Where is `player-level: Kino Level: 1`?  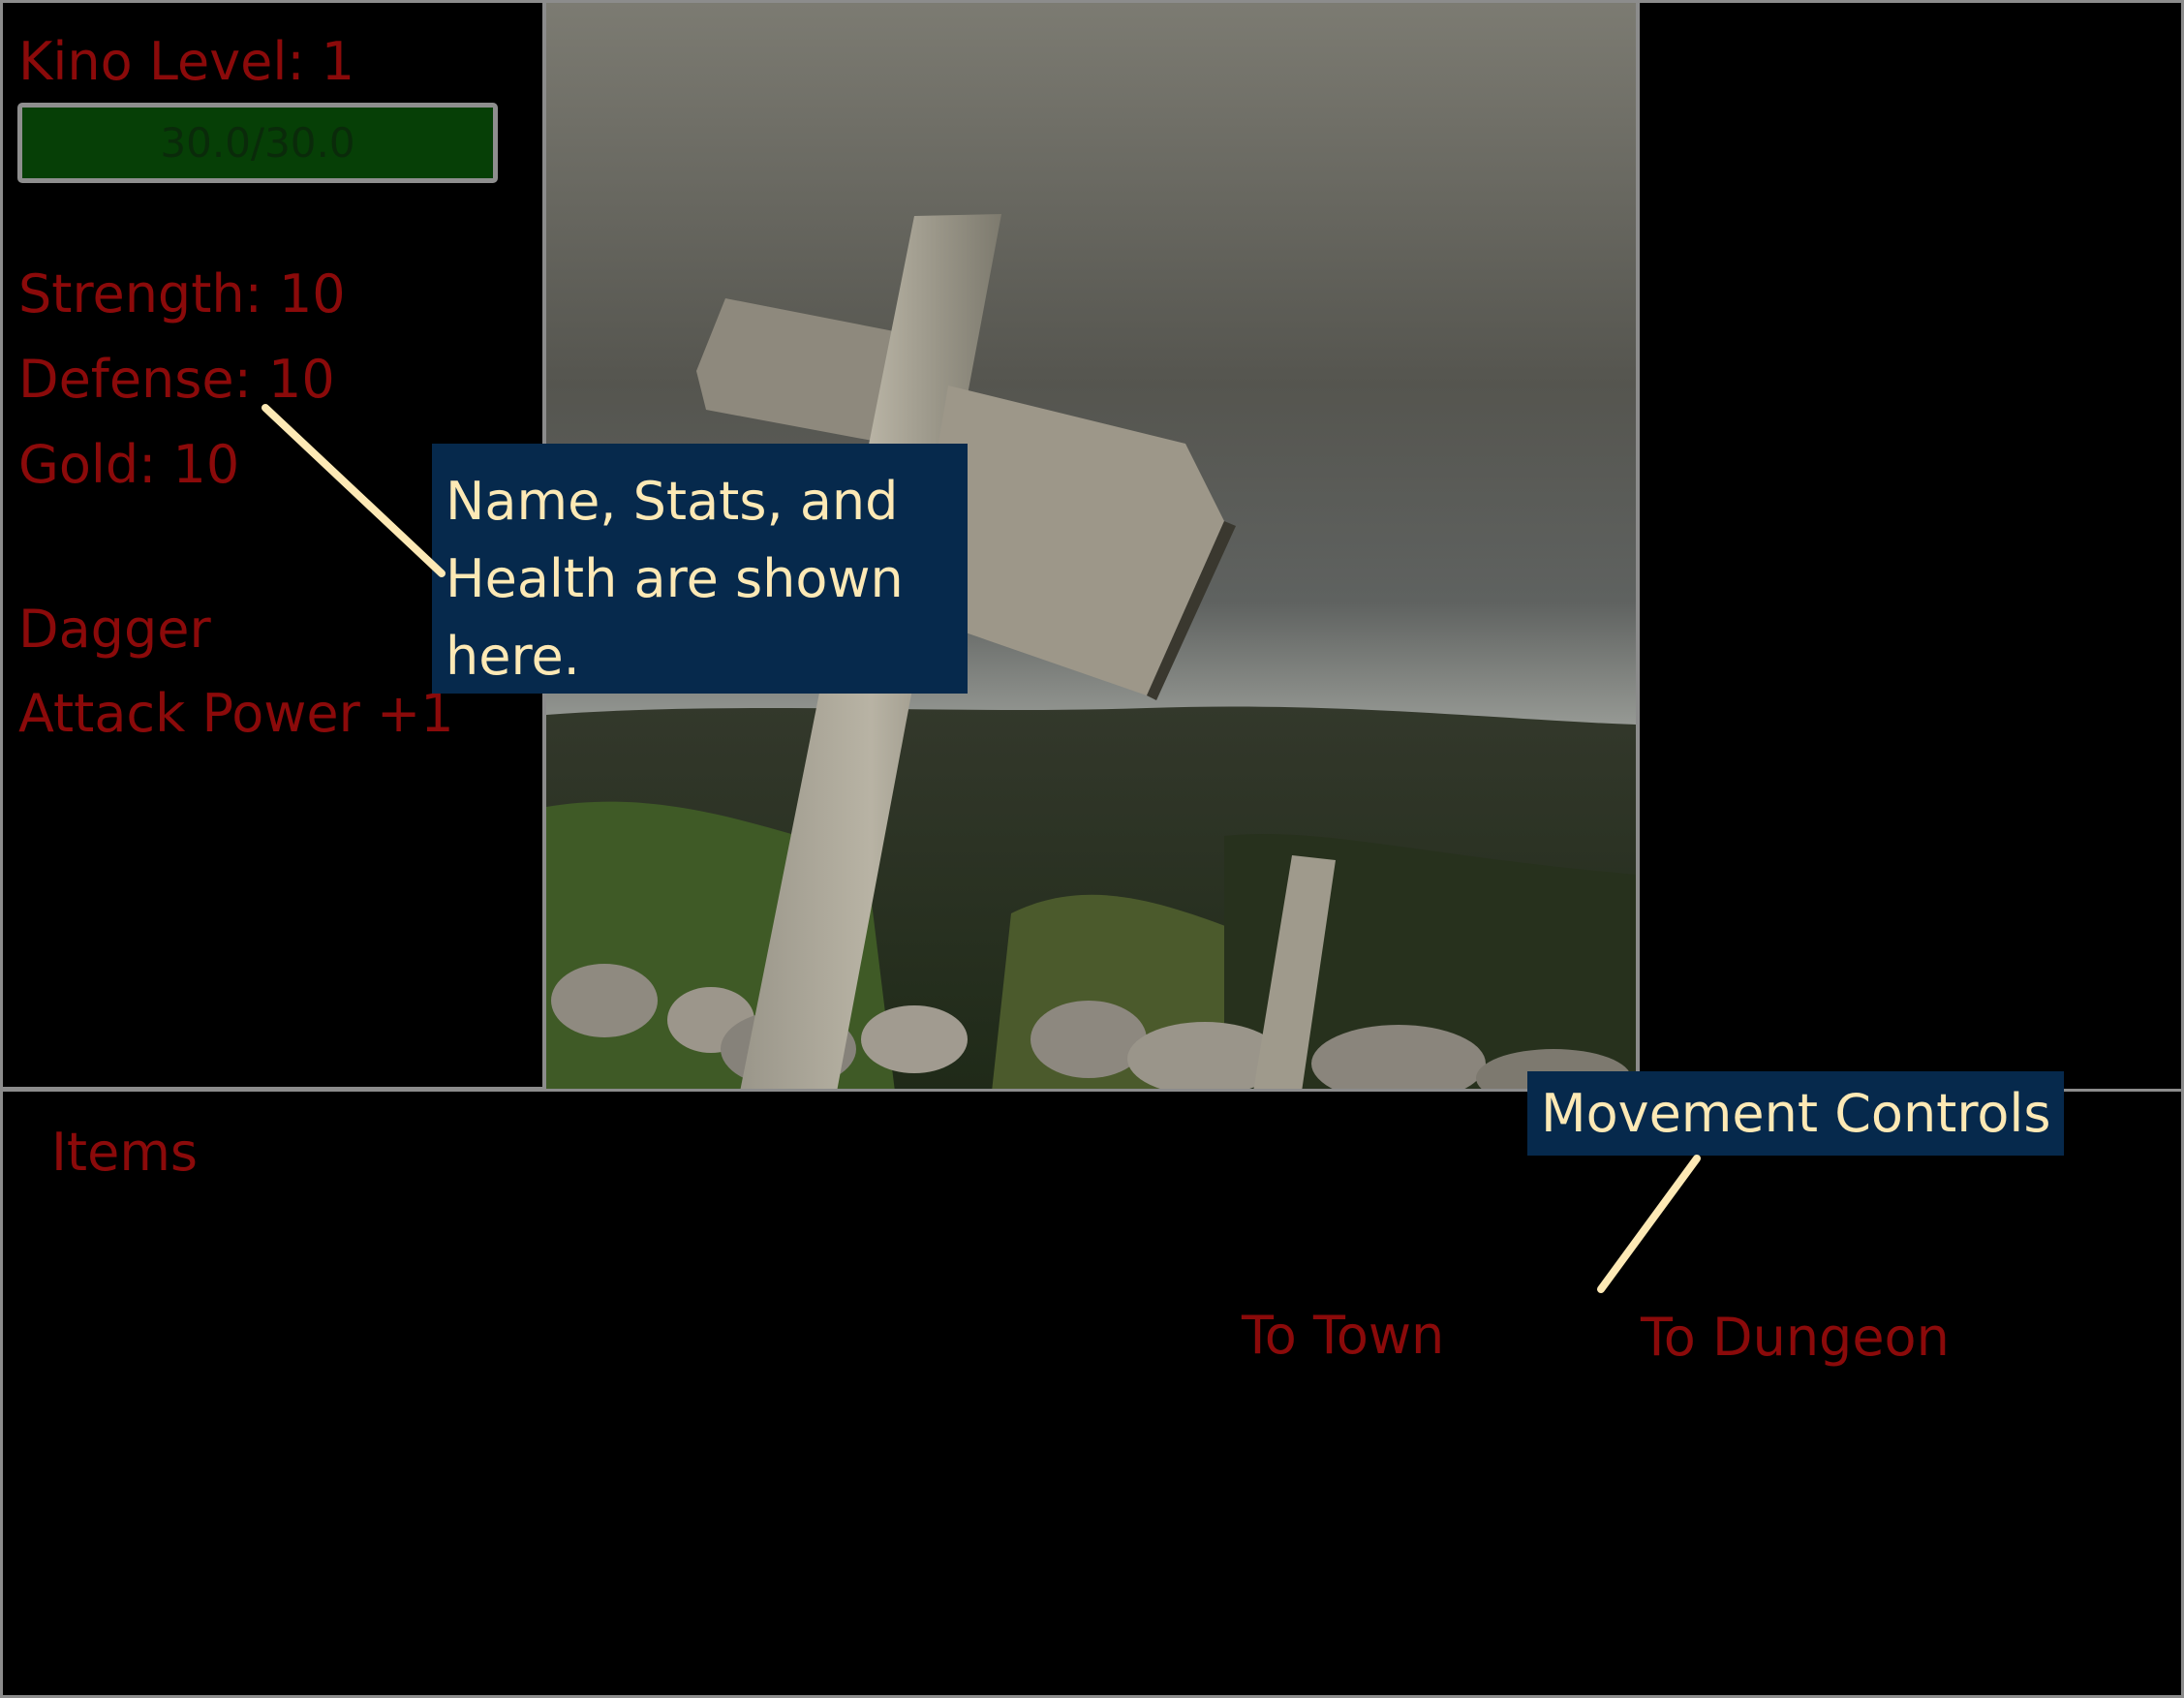
player-level: Kino Level: 1 is located at coordinates (187, 61).